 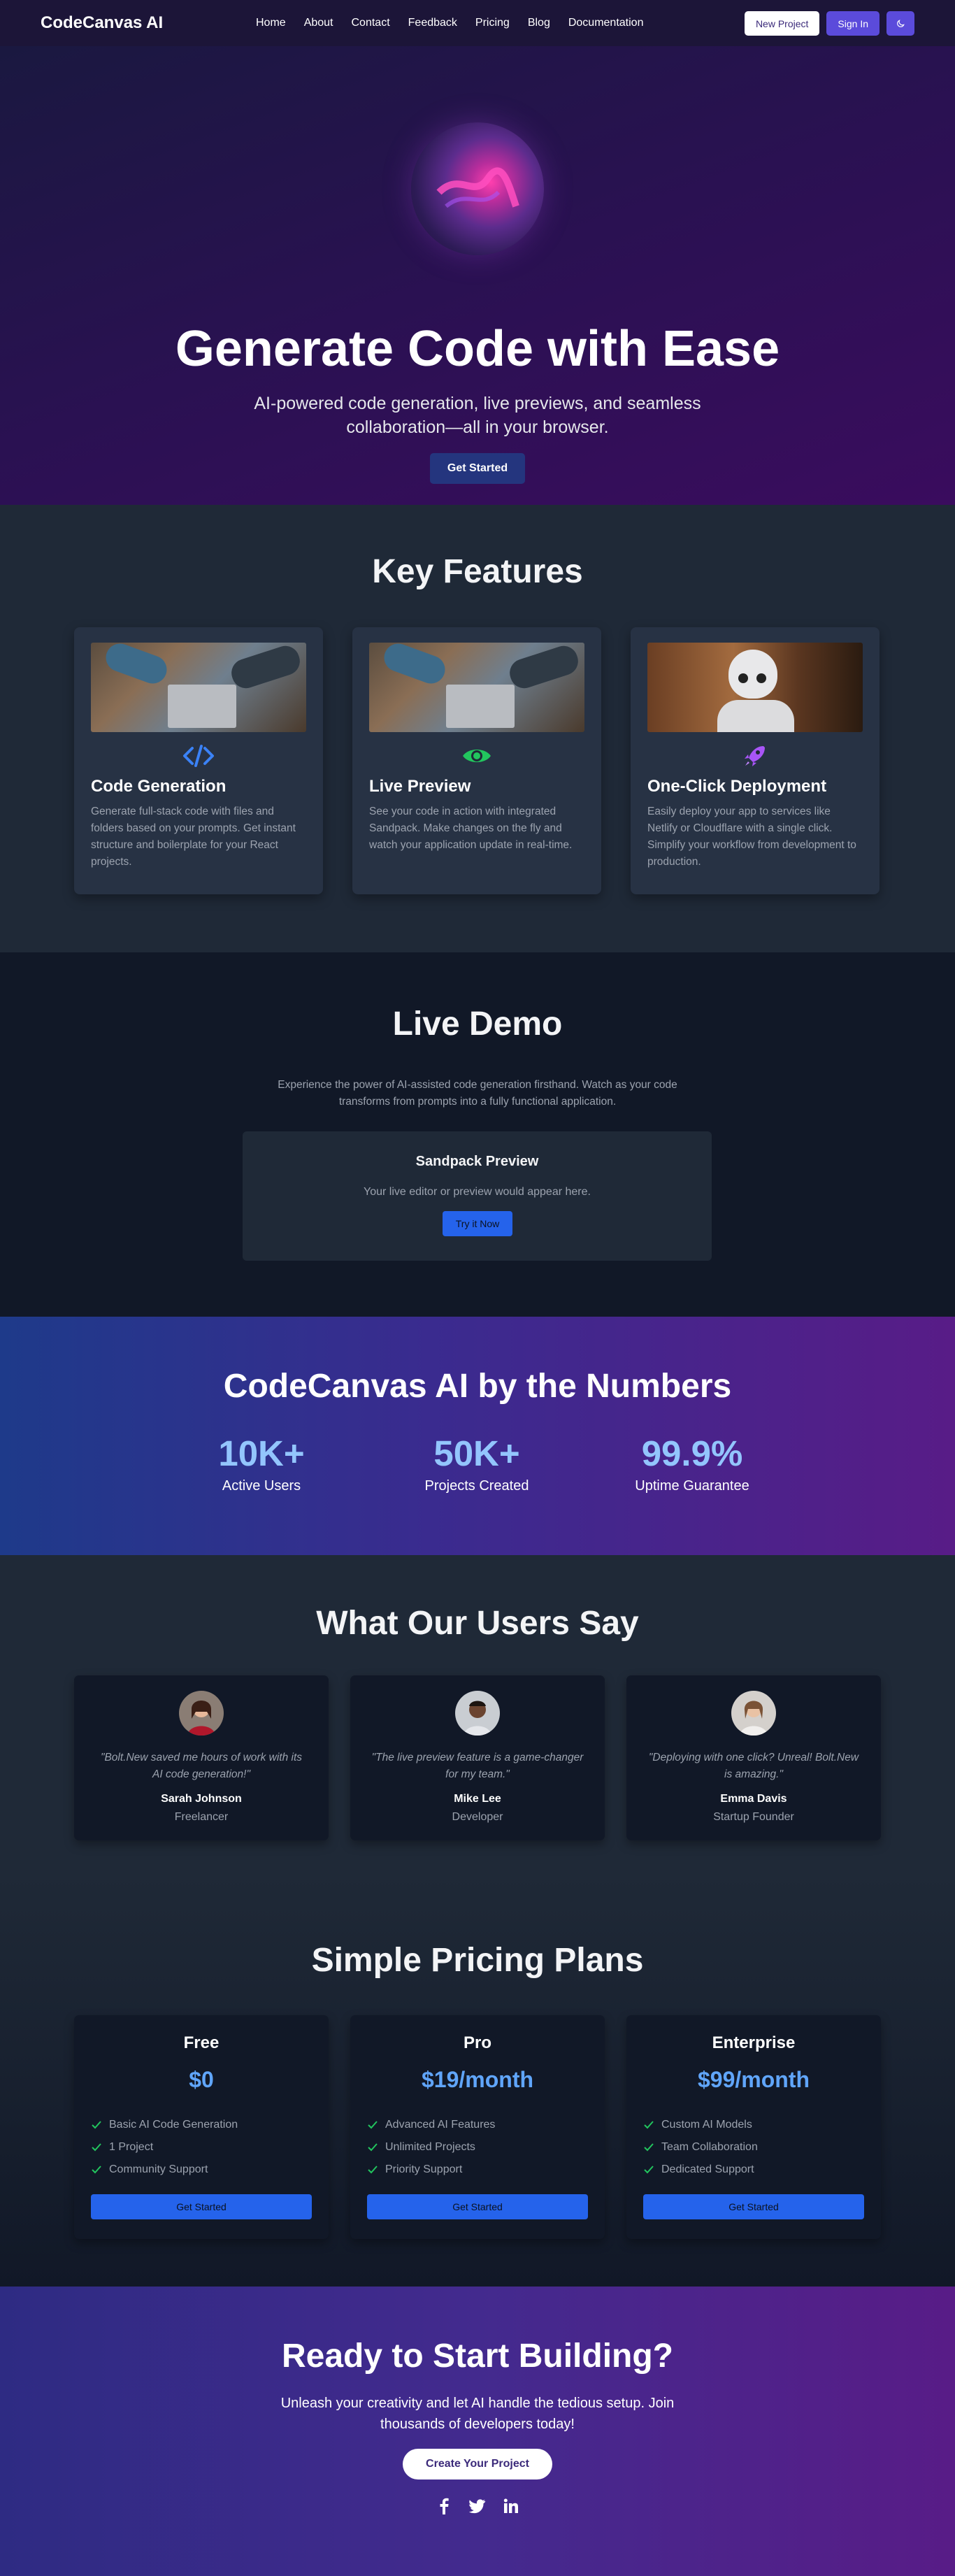 What do you see at coordinates (477, 2464) in the screenshot?
I see `create-your-project-button: Create Your Project` at bounding box center [477, 2464].